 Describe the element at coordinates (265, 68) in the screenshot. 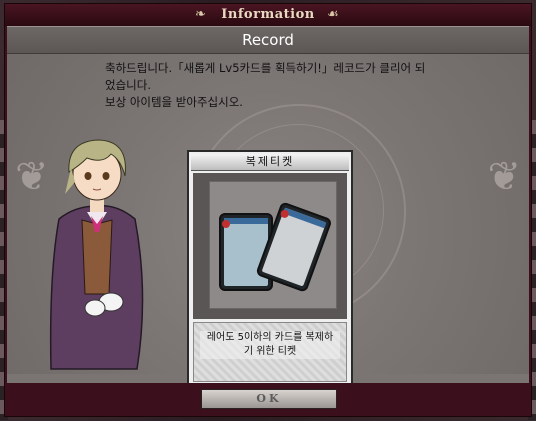

I see `message-line-1: 축하드립니다.「새롭게 Lv5카드를 획득하기!」레코드가 클리어 되` at that location.